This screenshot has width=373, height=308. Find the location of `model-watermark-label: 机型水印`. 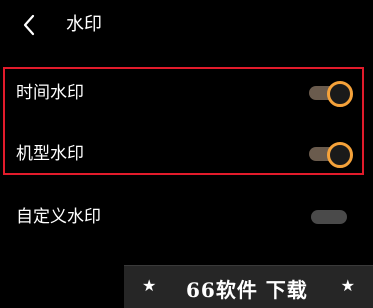

model-watermark-label: 机型水印 is located at coordinates (50, 154).